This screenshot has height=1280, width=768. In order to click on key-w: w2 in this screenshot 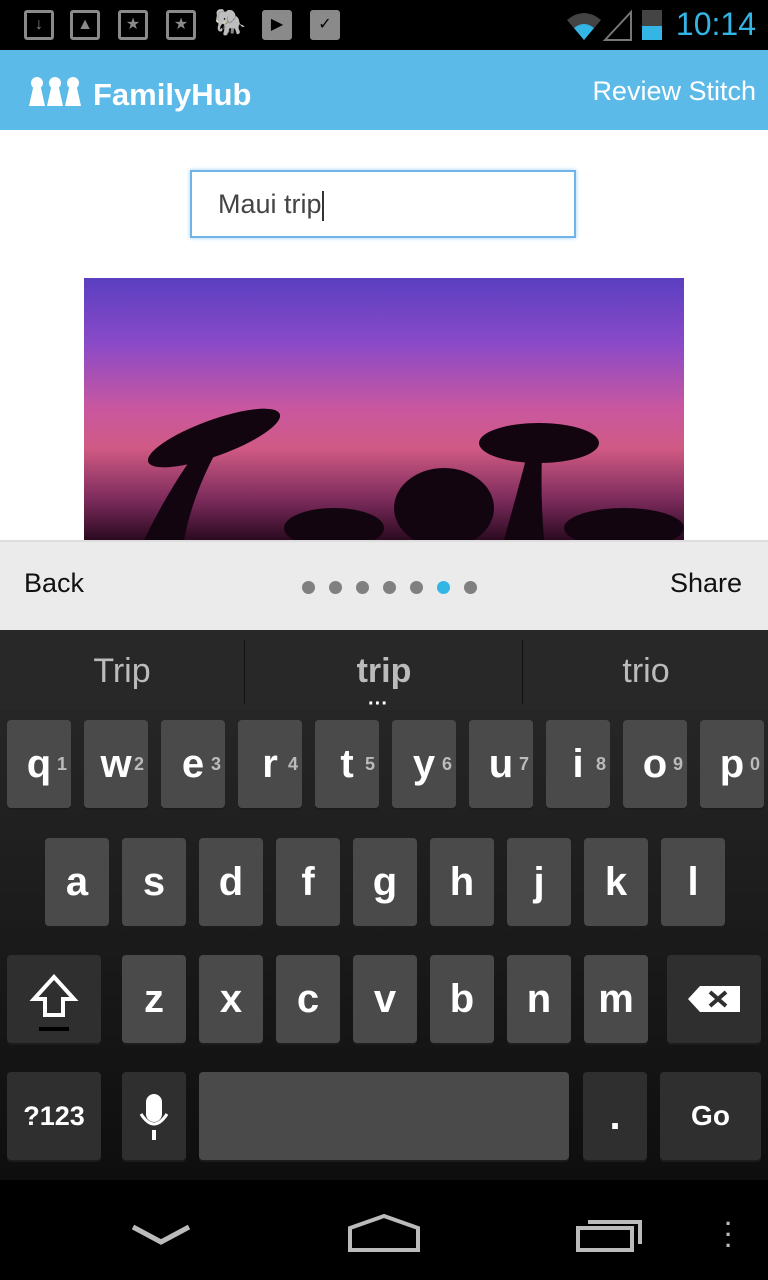, I will do `click(116, 764)`.